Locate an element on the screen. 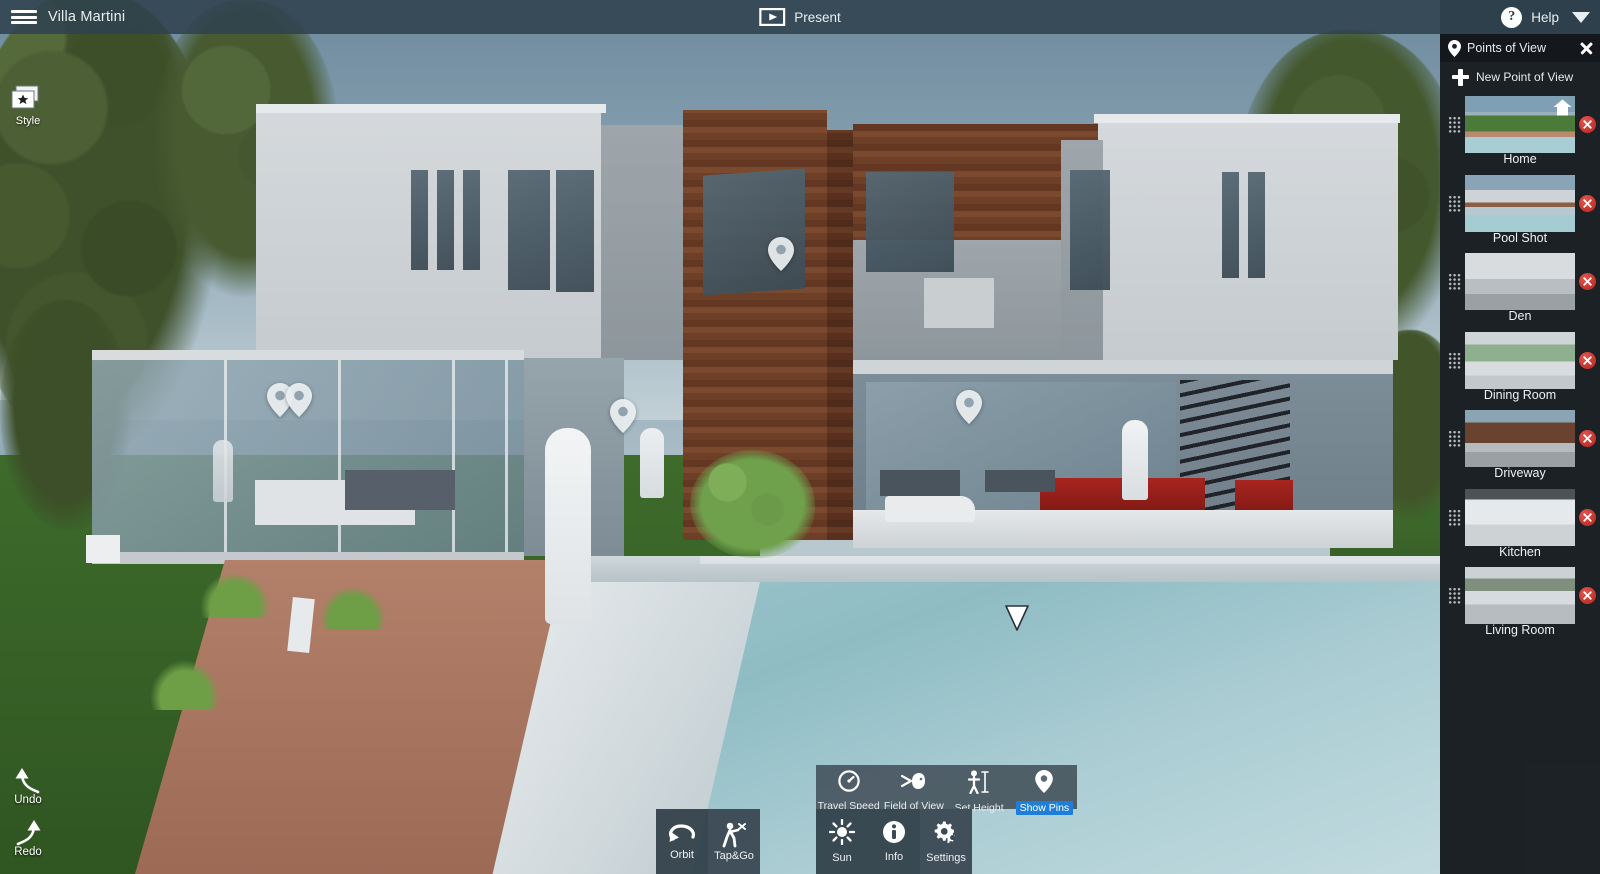 Image resolution: width=1600 pixels, height=874 pixels. nav-button-label: Orbit is located at coordinates (682, 854).